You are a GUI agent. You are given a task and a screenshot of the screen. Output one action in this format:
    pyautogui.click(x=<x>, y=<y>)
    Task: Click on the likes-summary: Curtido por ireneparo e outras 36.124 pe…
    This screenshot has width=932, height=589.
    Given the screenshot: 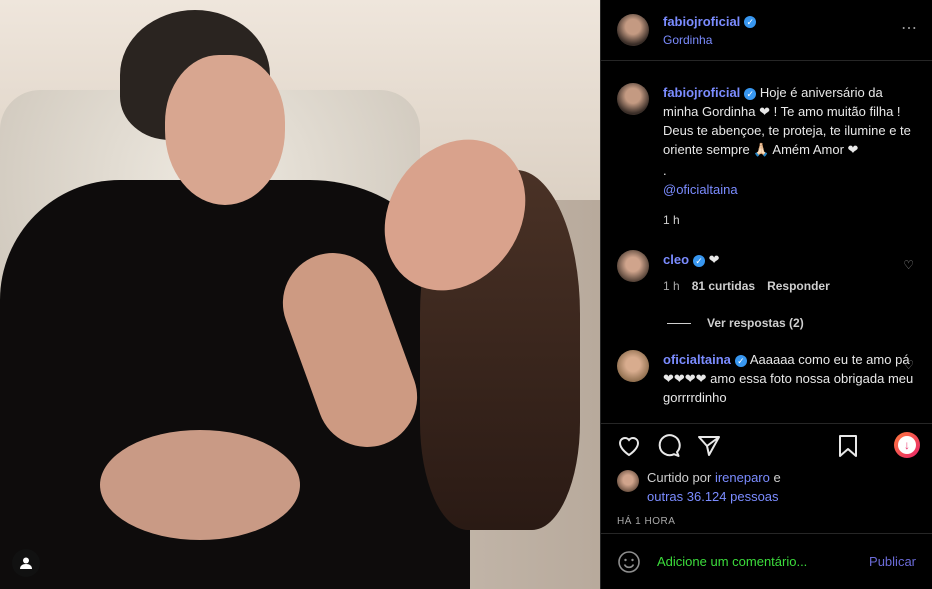 What is the action you would take?
    pyautogui.click(x=766, y=487)
    